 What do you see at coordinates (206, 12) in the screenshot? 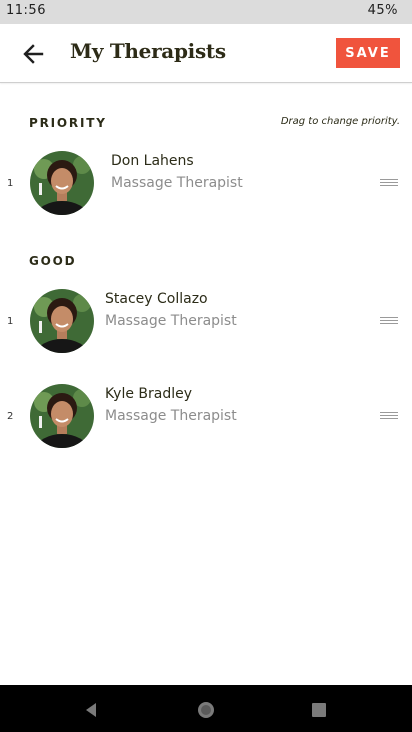
I see `status-bar: 11:56 45%` at bounding box center [206, 12].